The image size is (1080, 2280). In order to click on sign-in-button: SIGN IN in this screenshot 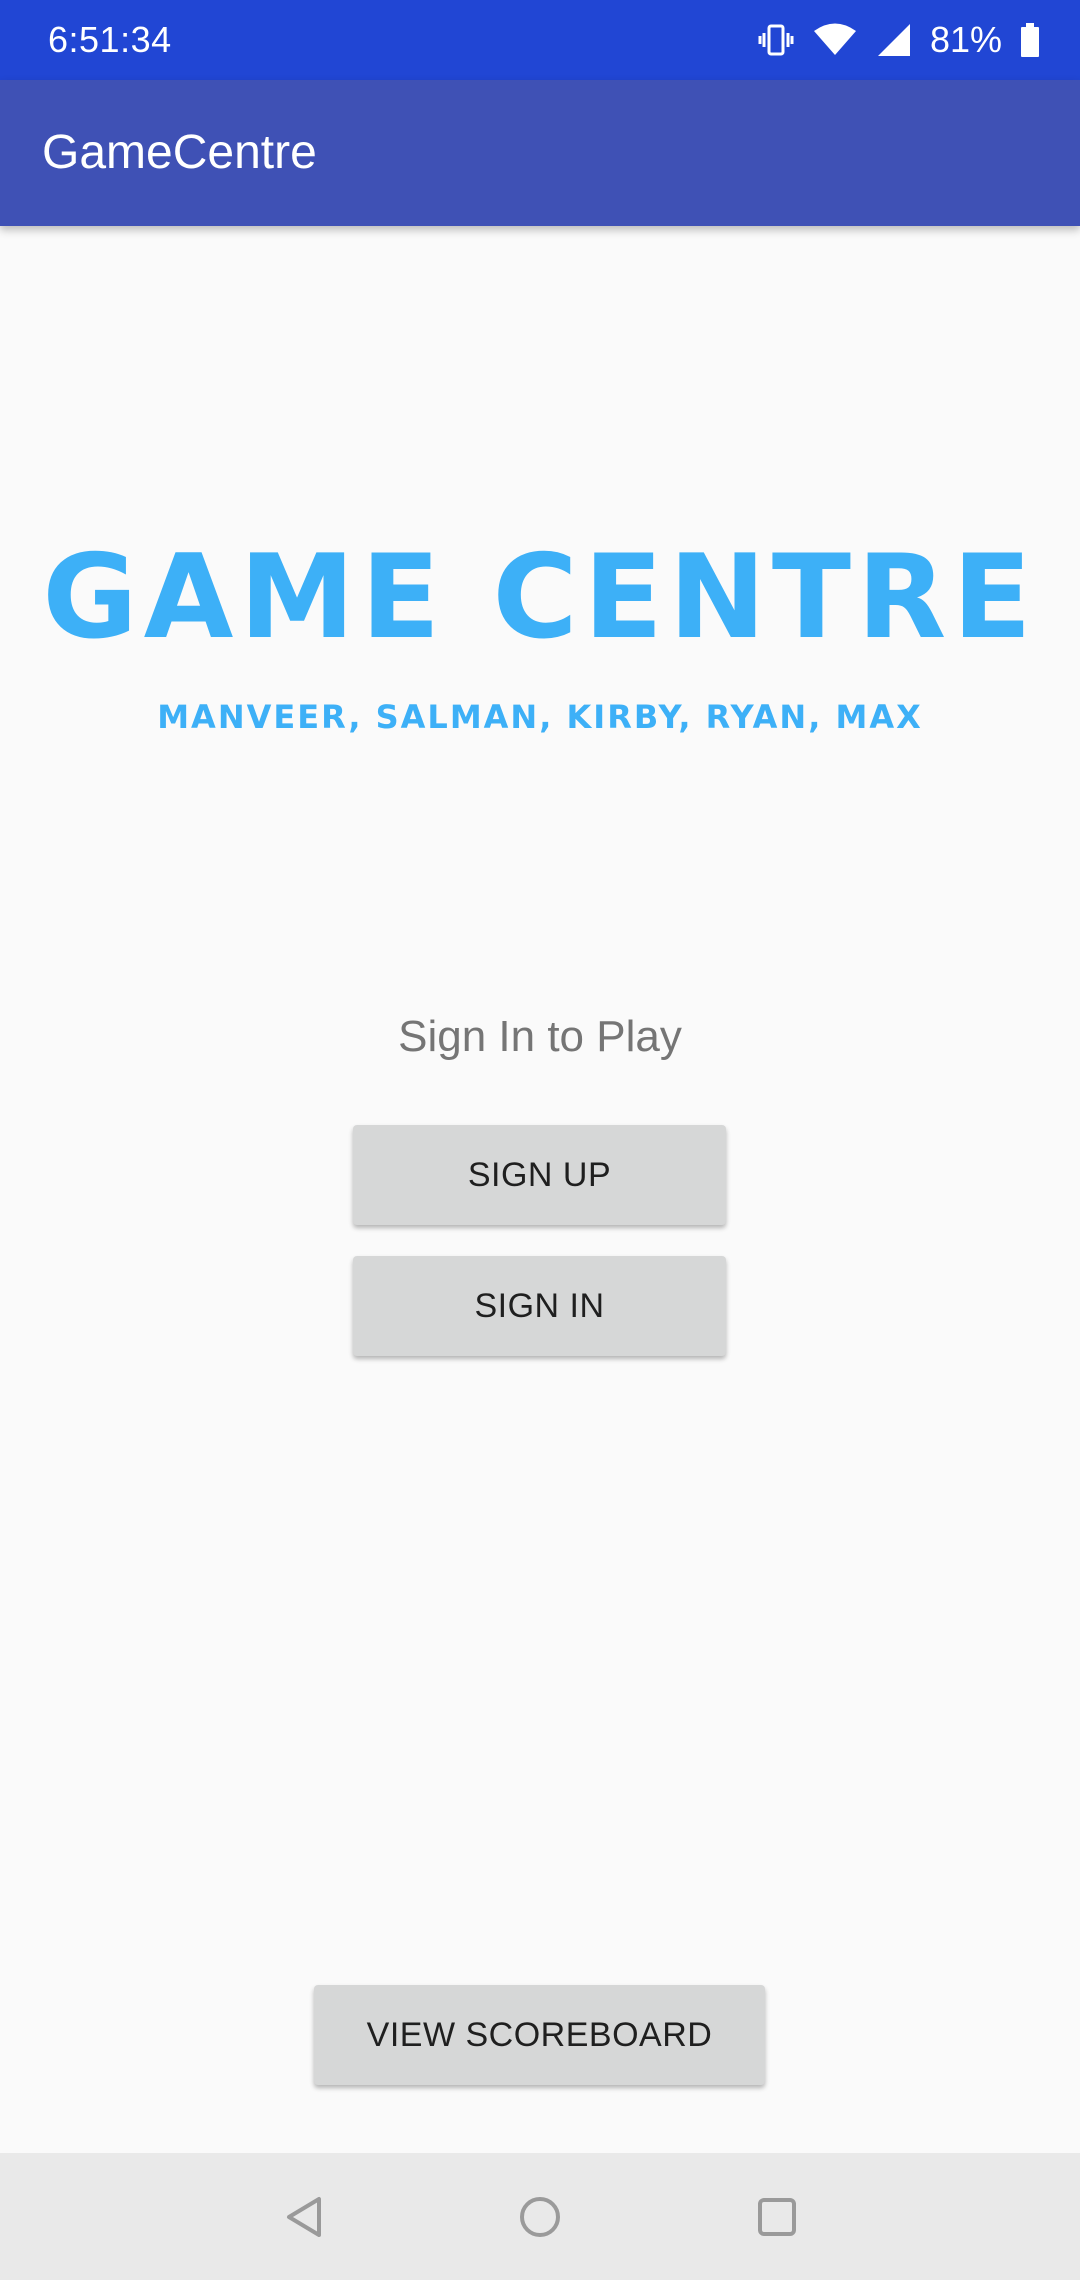, I will do `click(539, 1306)`.